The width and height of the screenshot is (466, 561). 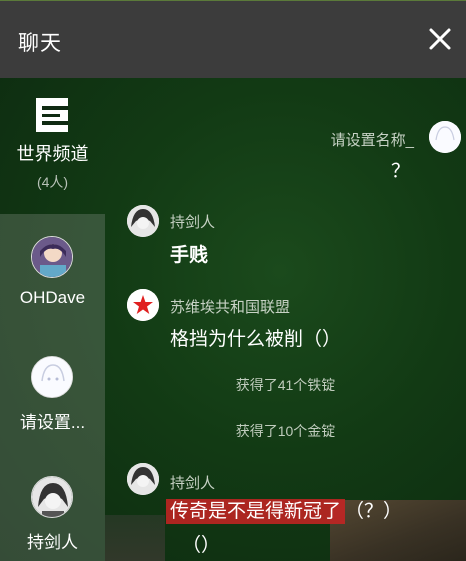 I want to click on message-text: 格挡为什么被削（）, so click(x=256, y=339).